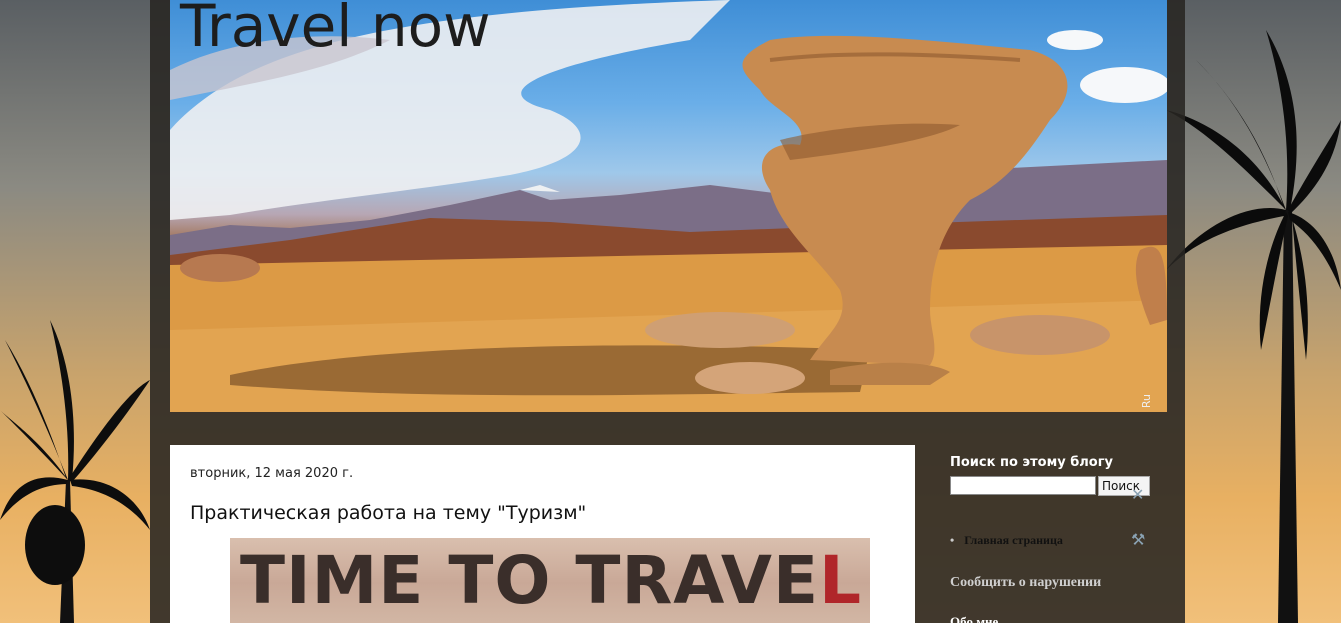 The image size is (1341, 623). What do you see at coordinates (1140, 539) in the screenshot?
I see `wrench-icon: ⚒` at bounding box center [1140, 539].